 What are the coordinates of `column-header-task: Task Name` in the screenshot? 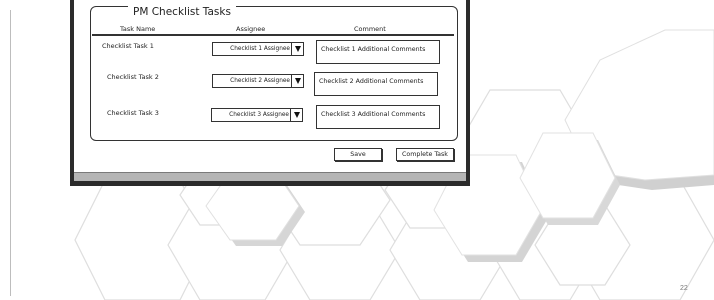 It's located at (138, 29).